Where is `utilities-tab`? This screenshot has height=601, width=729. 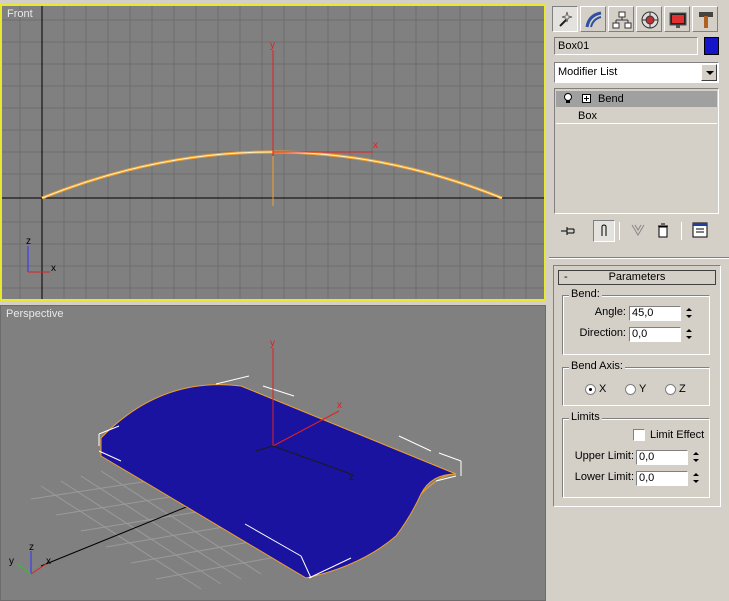
utilities-tab is located at coordinates (705, 19).